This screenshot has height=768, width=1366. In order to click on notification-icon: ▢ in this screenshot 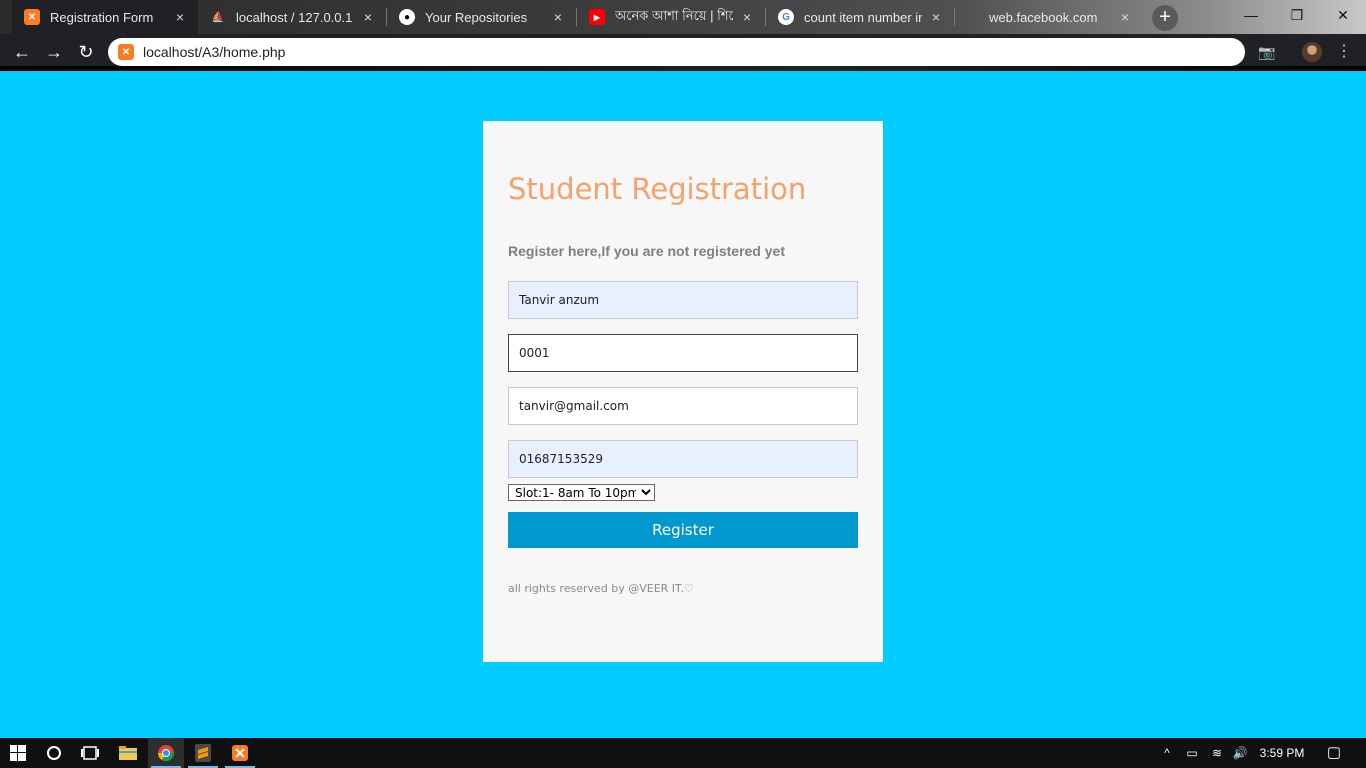, I will do `click(1334, 753)`.